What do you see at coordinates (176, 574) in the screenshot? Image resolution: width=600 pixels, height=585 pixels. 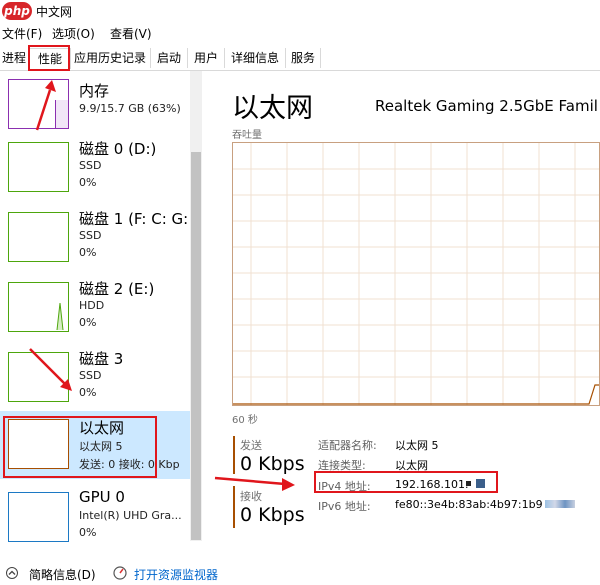 I see `open-resource-monitor-link: 打开资源监视器` at bounding box center [176, 574].